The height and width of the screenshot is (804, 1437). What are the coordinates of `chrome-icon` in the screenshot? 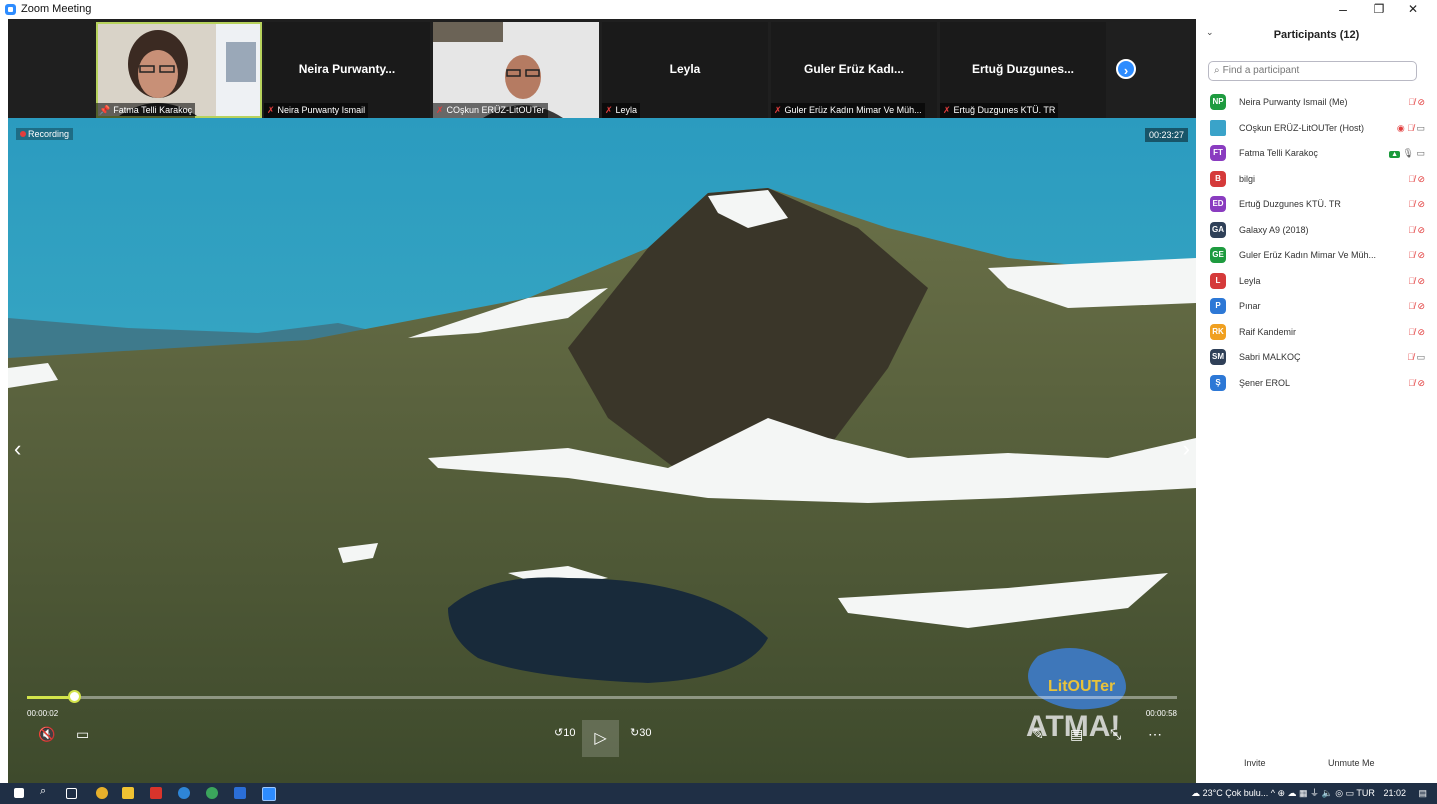 It's located at (102, 793).